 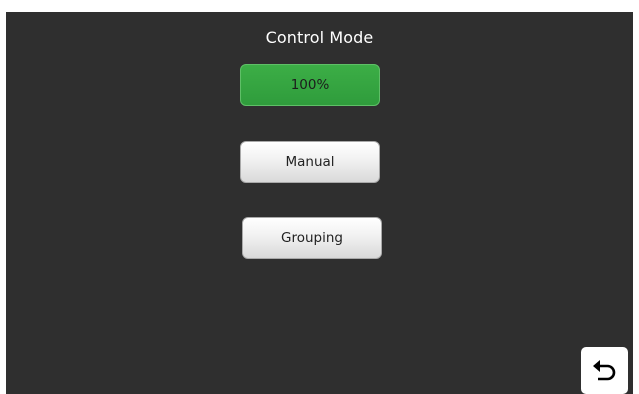 I want to click on undo-arrow-icon, so click(x=603, y=369).